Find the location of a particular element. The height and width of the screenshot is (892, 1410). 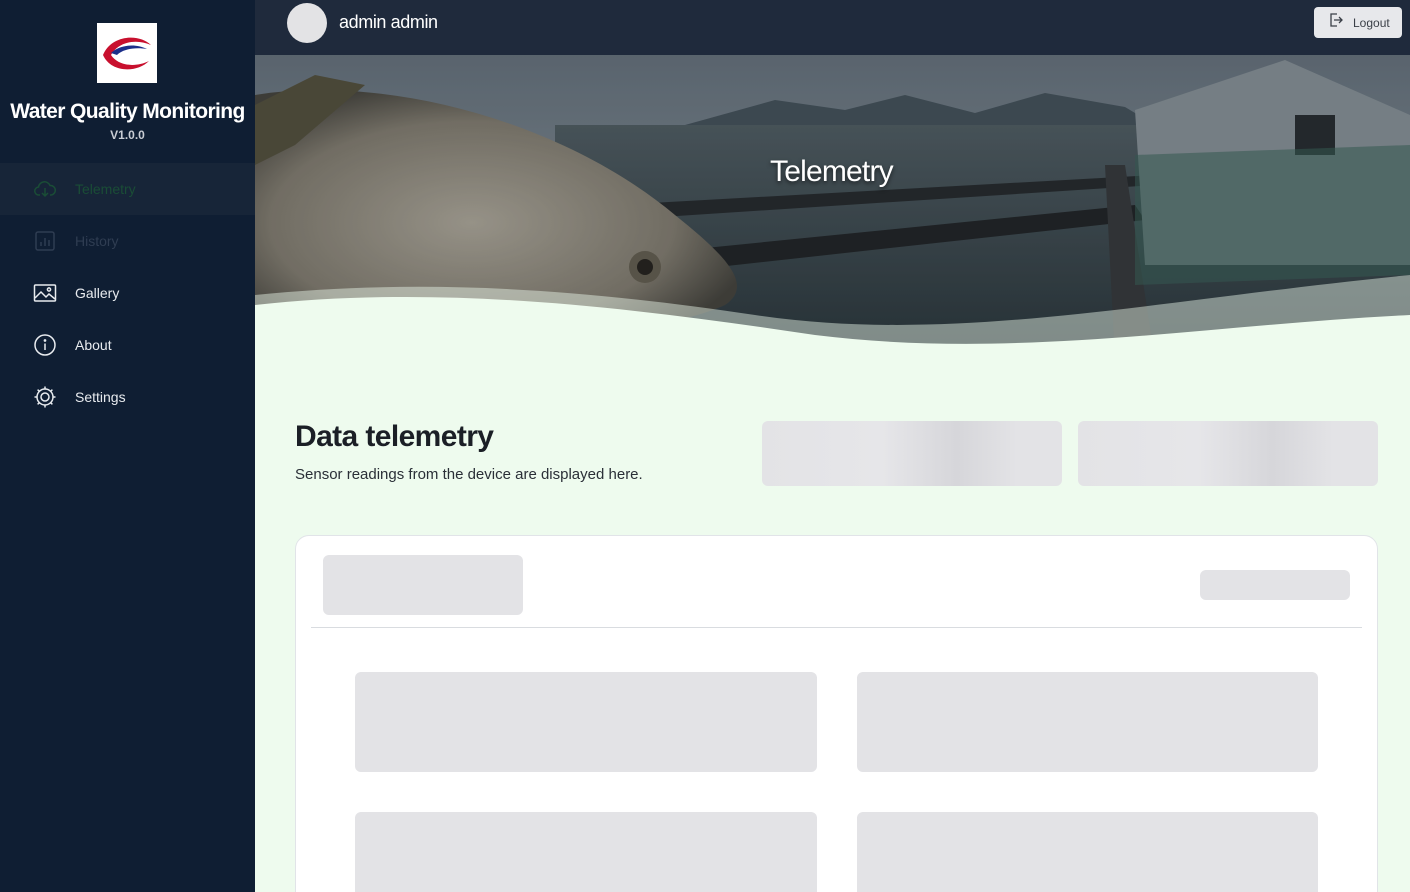

app-logo is located at coordinates (127, 53).